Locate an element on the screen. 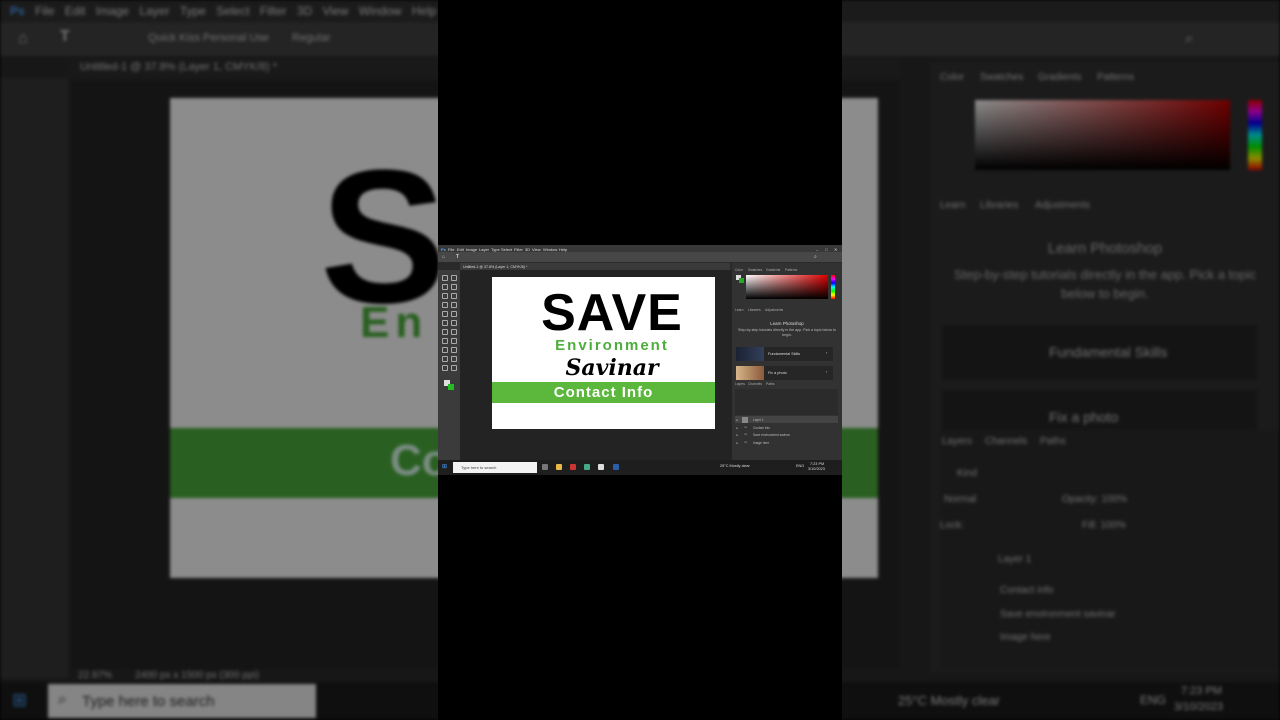  frame-tool-icon is located at coordinates (454, 296).